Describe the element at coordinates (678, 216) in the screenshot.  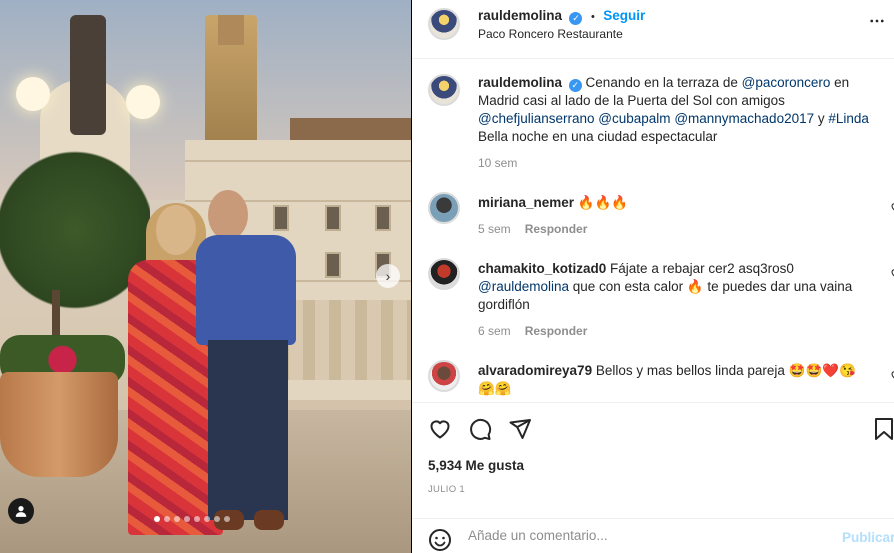
I see `comment-text: miriana_nemer 🔥🔥🔥 5 sem Responder` at that location.